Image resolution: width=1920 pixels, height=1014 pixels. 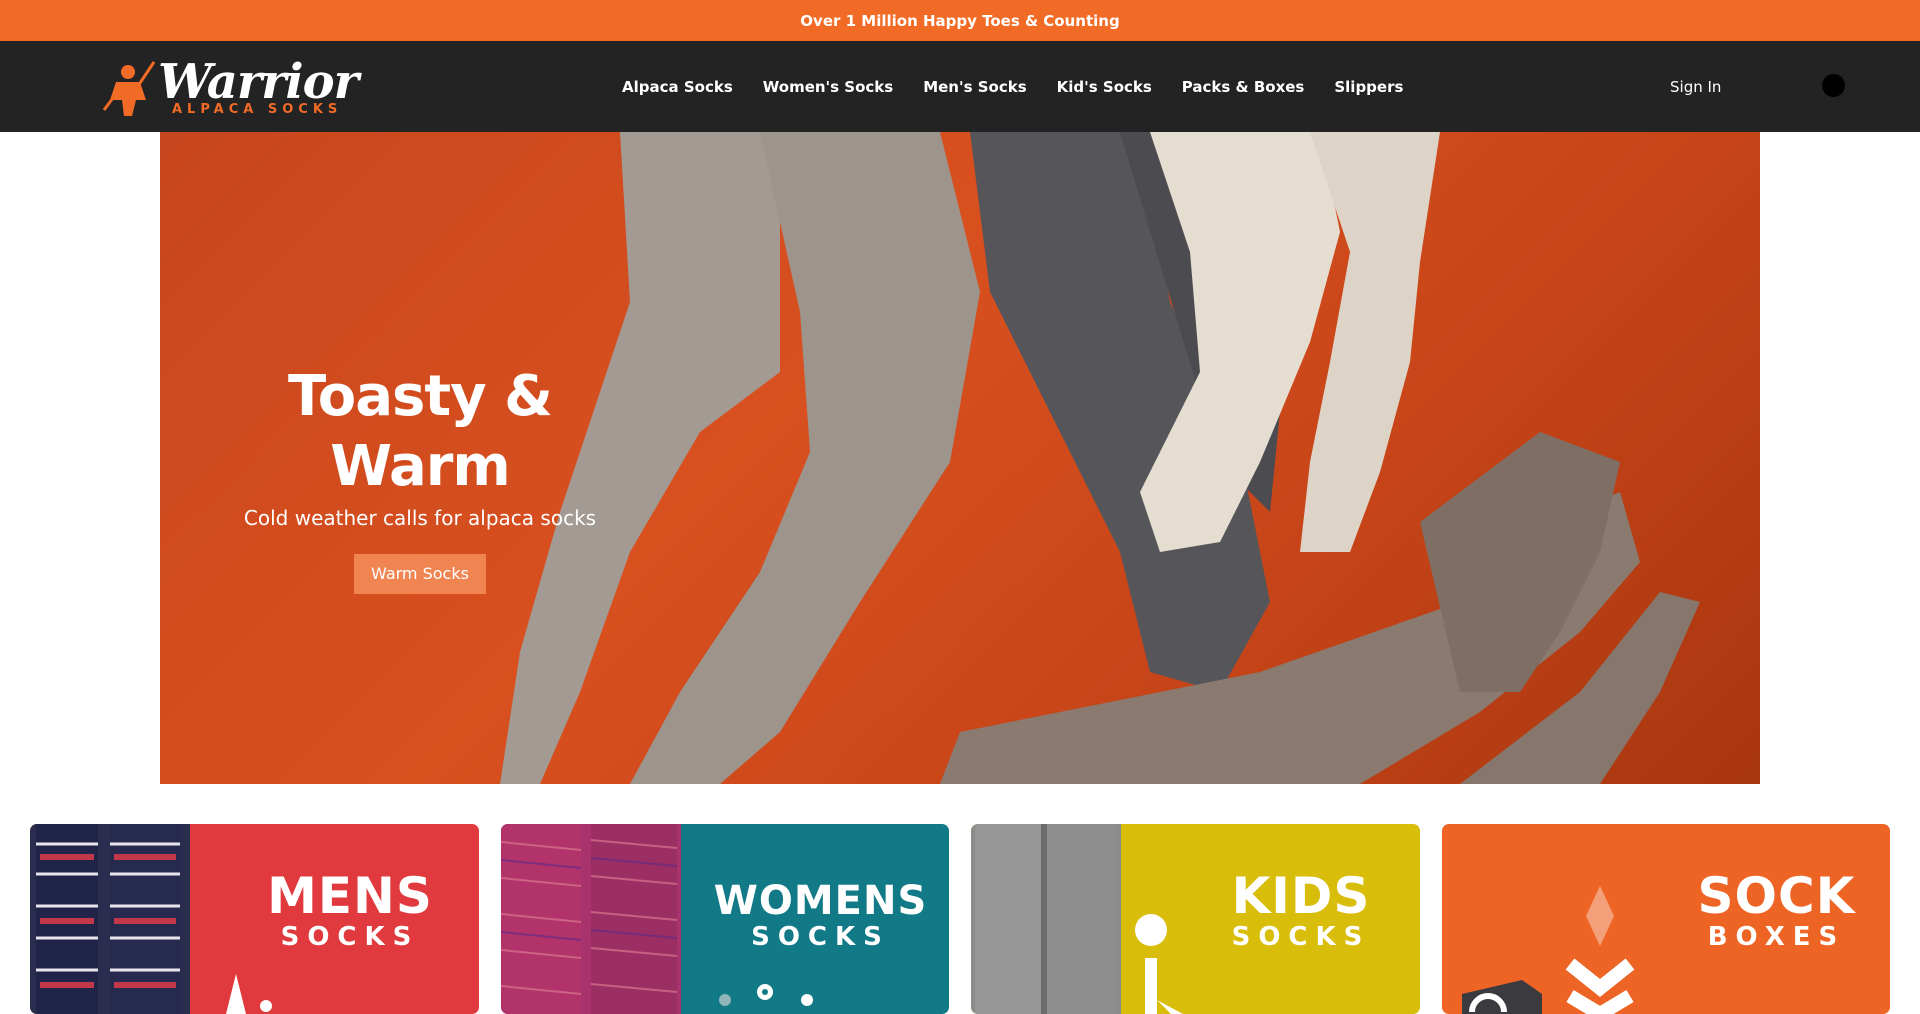 I want to click on brand-tagline: ALPACA SOCKS, so click(x=257, y=109).